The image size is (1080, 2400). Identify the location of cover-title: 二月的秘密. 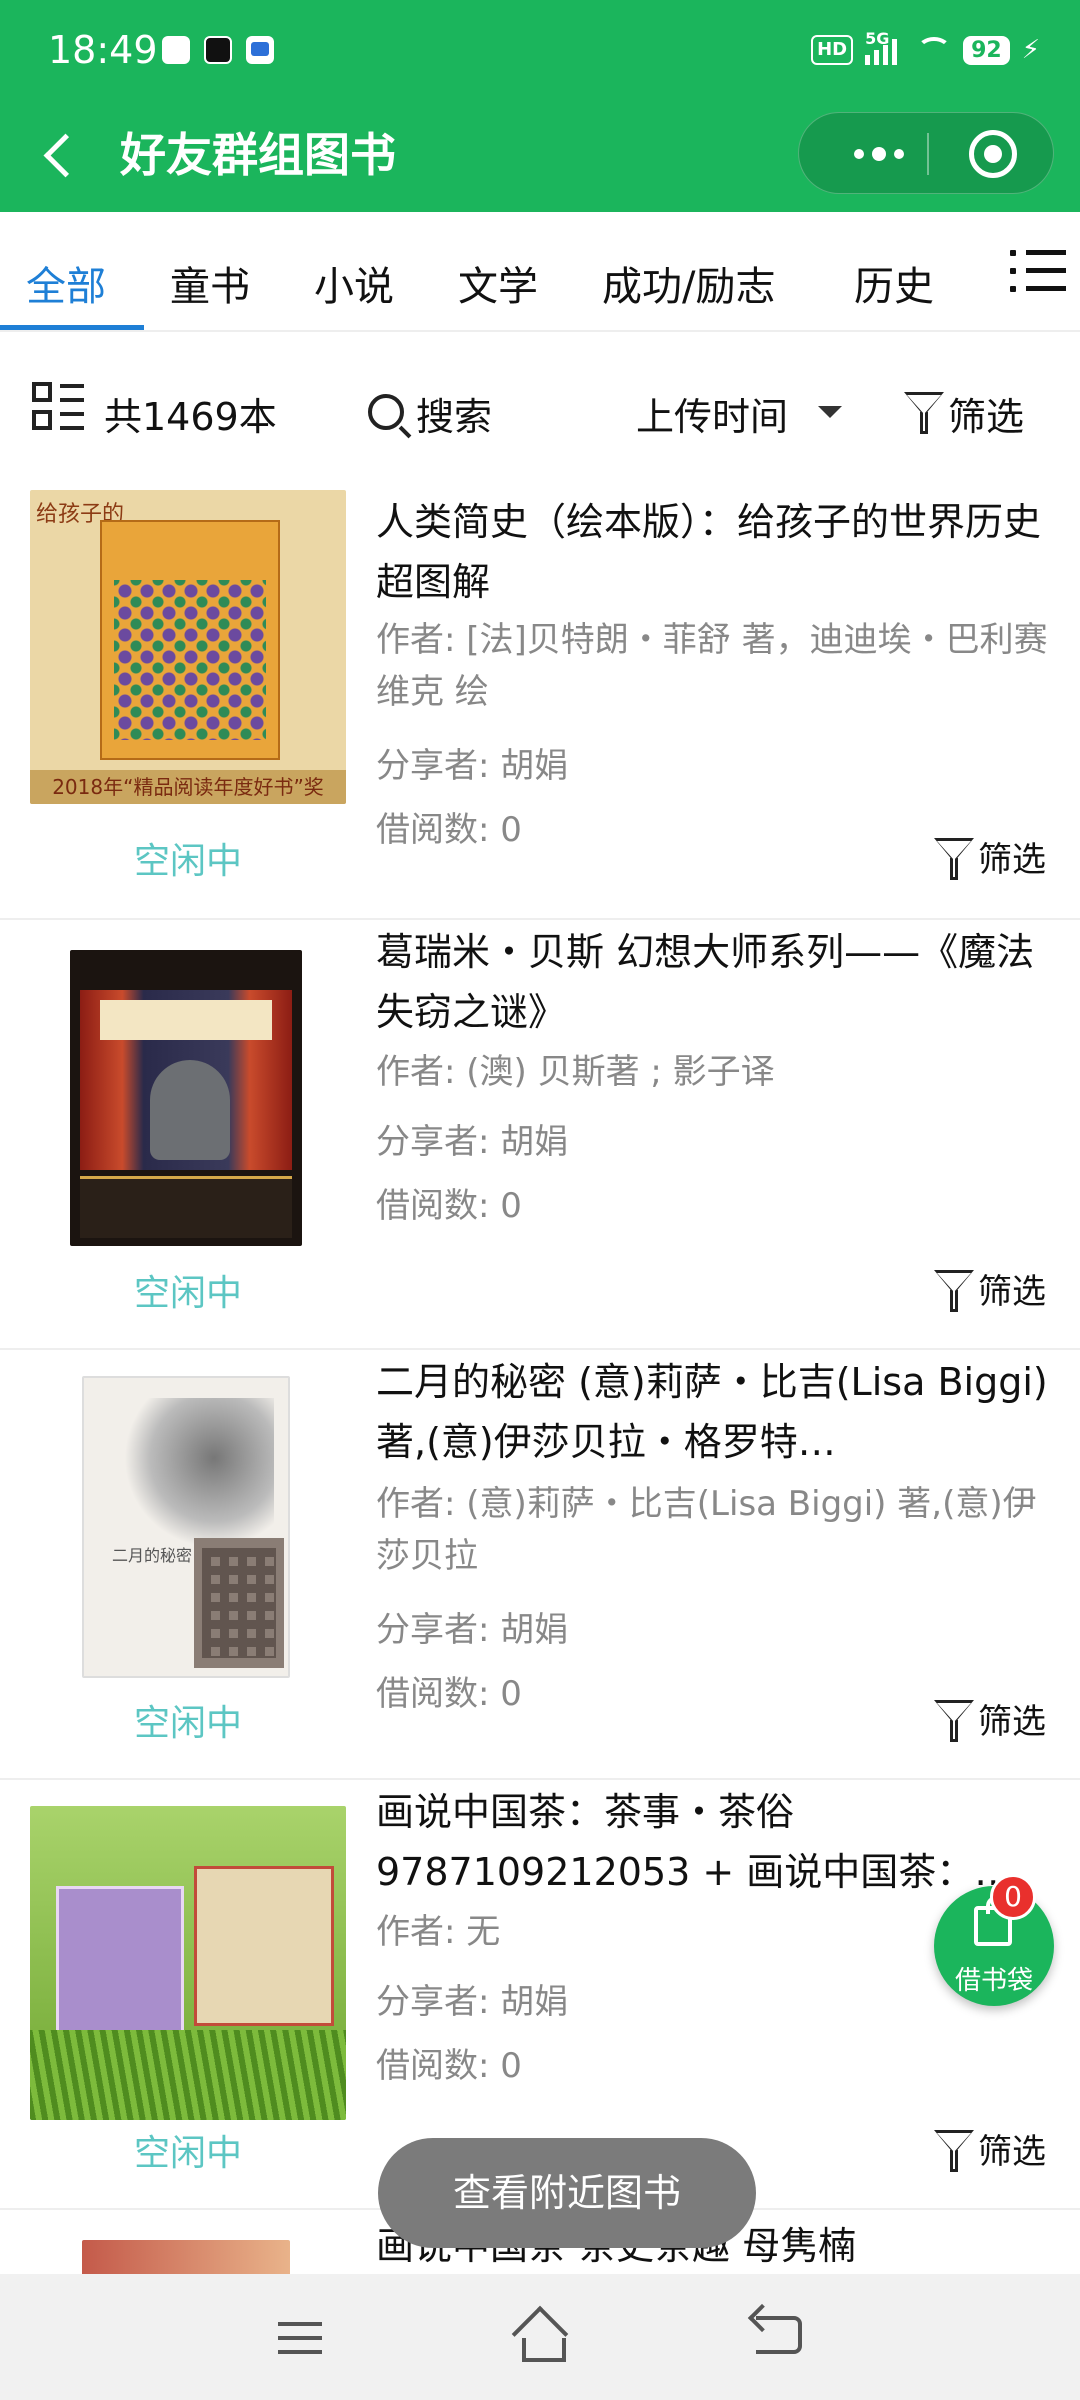
(152, 1555).